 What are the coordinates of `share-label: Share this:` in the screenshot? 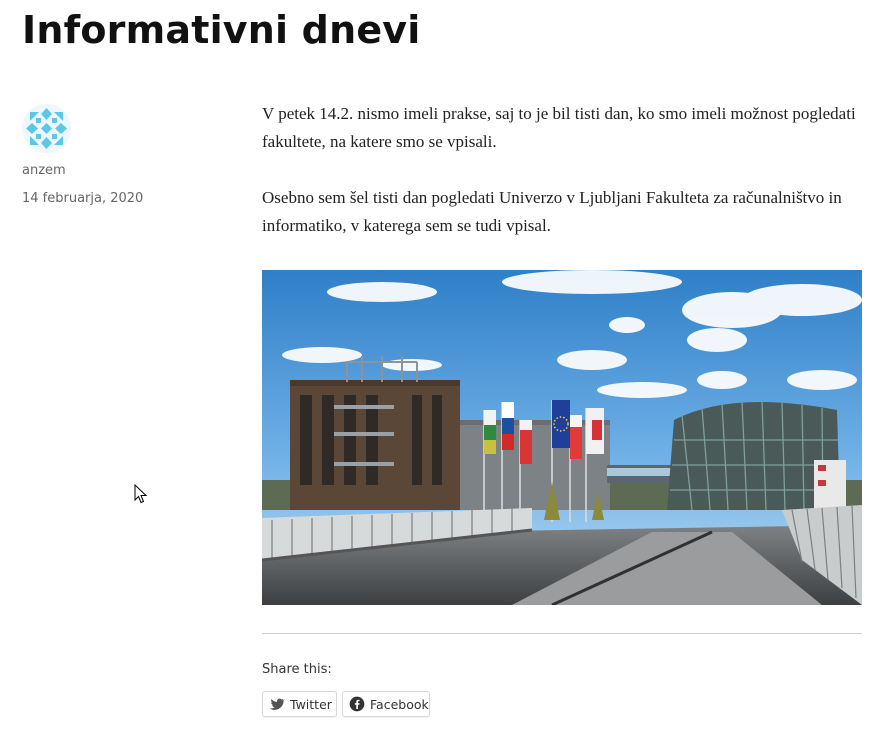 It's located at (297, 669).